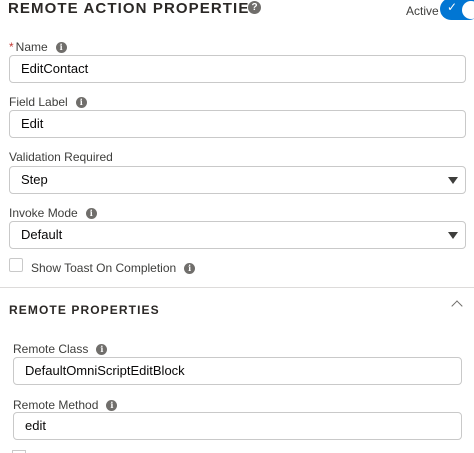 The height and width of the screenshot is (453, 474). Describe the element at coordinates (237, 426) in the screenshot. I see `remote-method-input: edit` at that location.